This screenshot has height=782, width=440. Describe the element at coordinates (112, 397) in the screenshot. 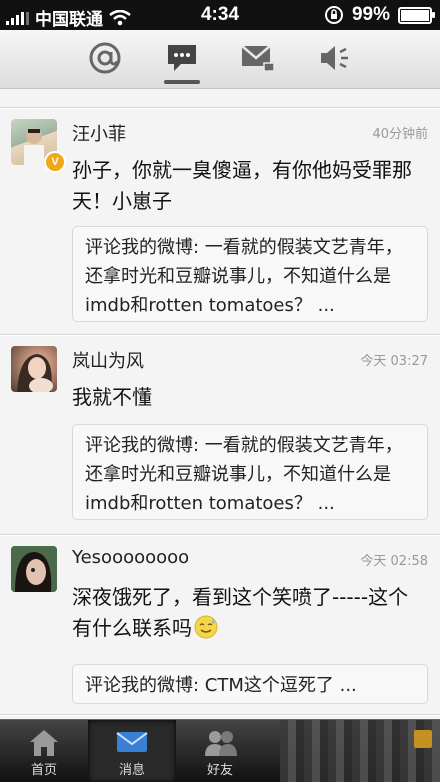

I see `comment-text: 我就不懂` at that location.